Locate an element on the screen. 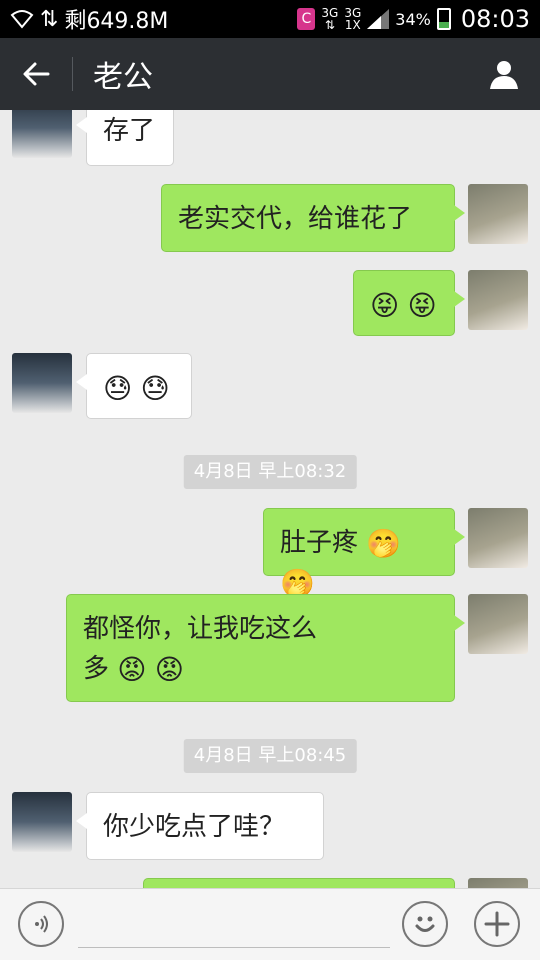 Image resolution: width=540 pixels, height=960 pixels. message-text: 你少吃点了哇？ is located at coordinates (194, 827).